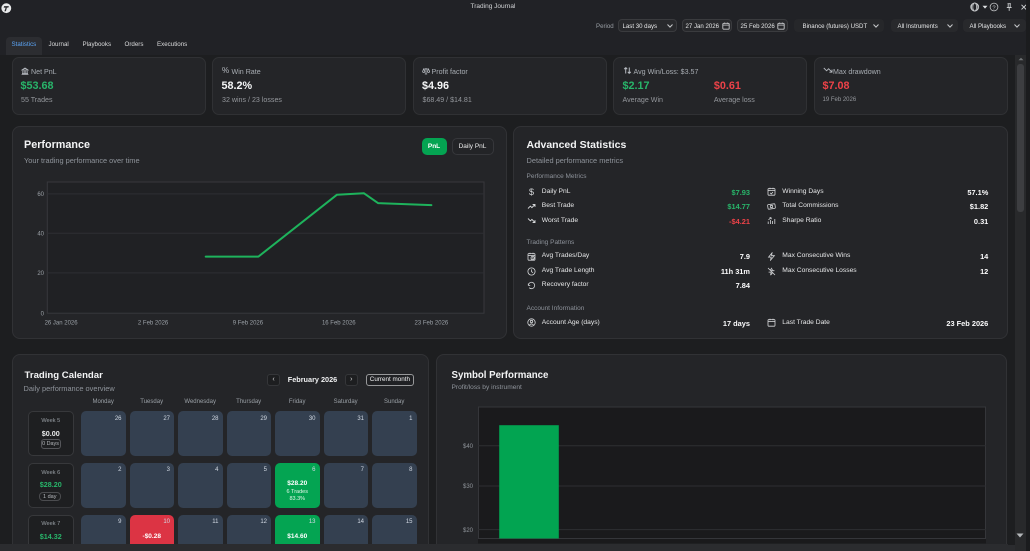  I want to click on svg-text: 23 Feb 2026, so click(432, 324).